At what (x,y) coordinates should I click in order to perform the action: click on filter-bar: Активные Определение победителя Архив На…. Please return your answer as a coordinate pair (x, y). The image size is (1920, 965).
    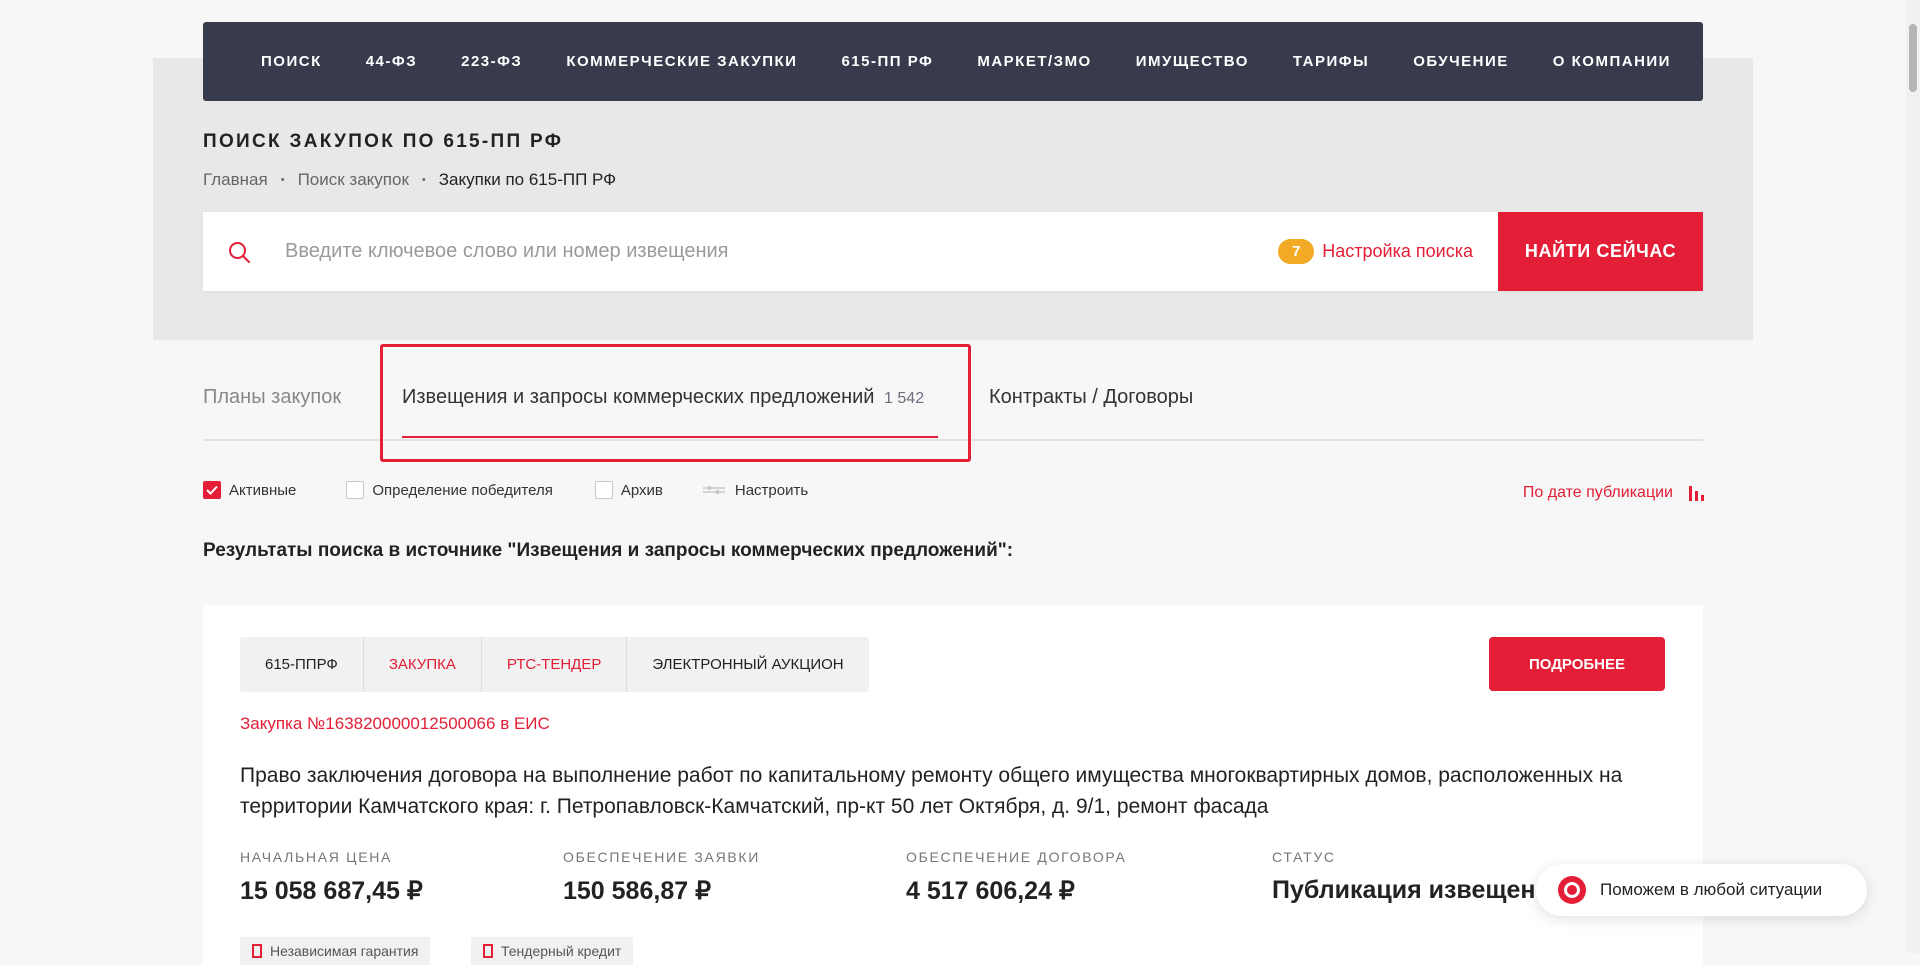
    Looking at the image, I should click on (517, 490).